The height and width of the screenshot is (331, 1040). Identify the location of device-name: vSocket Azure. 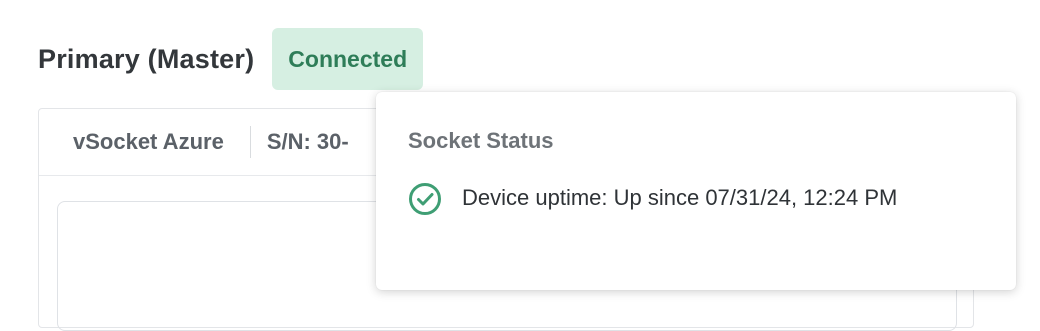
(148, 141).